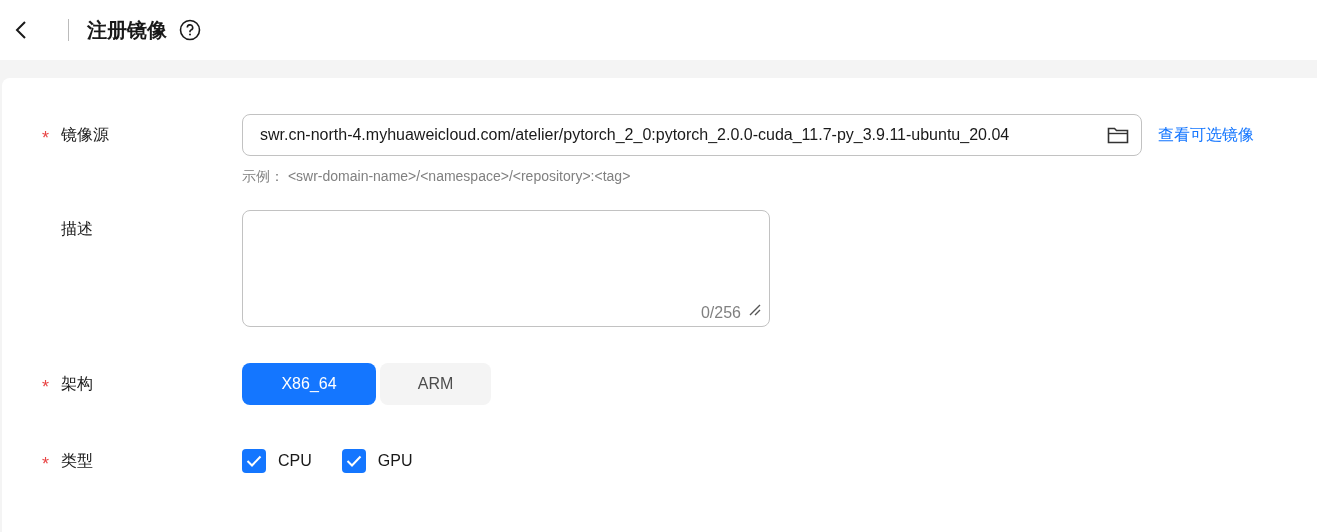  Describe the element at coordinates (435, 384) in the screenshot. I see `architecture-option: ARM` at that location.